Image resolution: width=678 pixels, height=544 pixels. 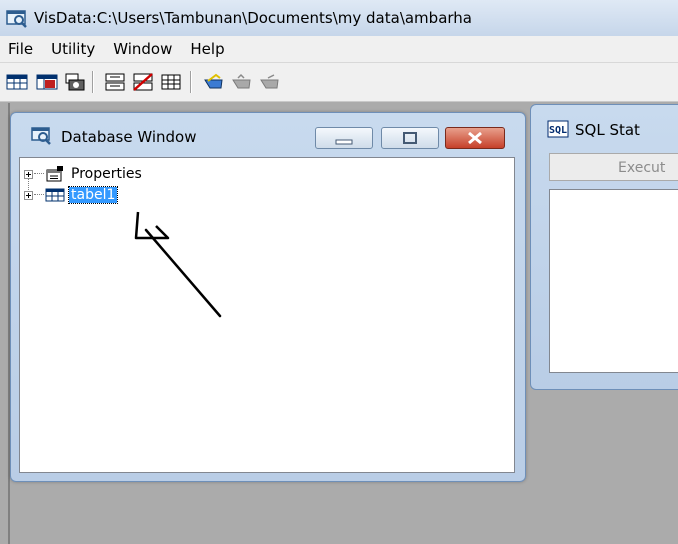 I want to click on menu-bar: File Utility Window Help, so click(x=339, y=49).